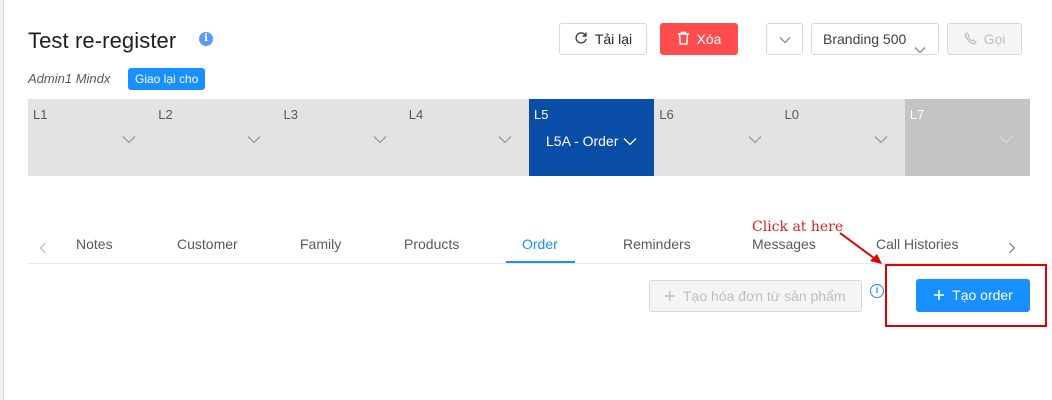 The width and height of the screenshot is (1052, 400). Describe the element at coordinates (791, 114) in the screenshot. I see `stage-label: L0` at that location.